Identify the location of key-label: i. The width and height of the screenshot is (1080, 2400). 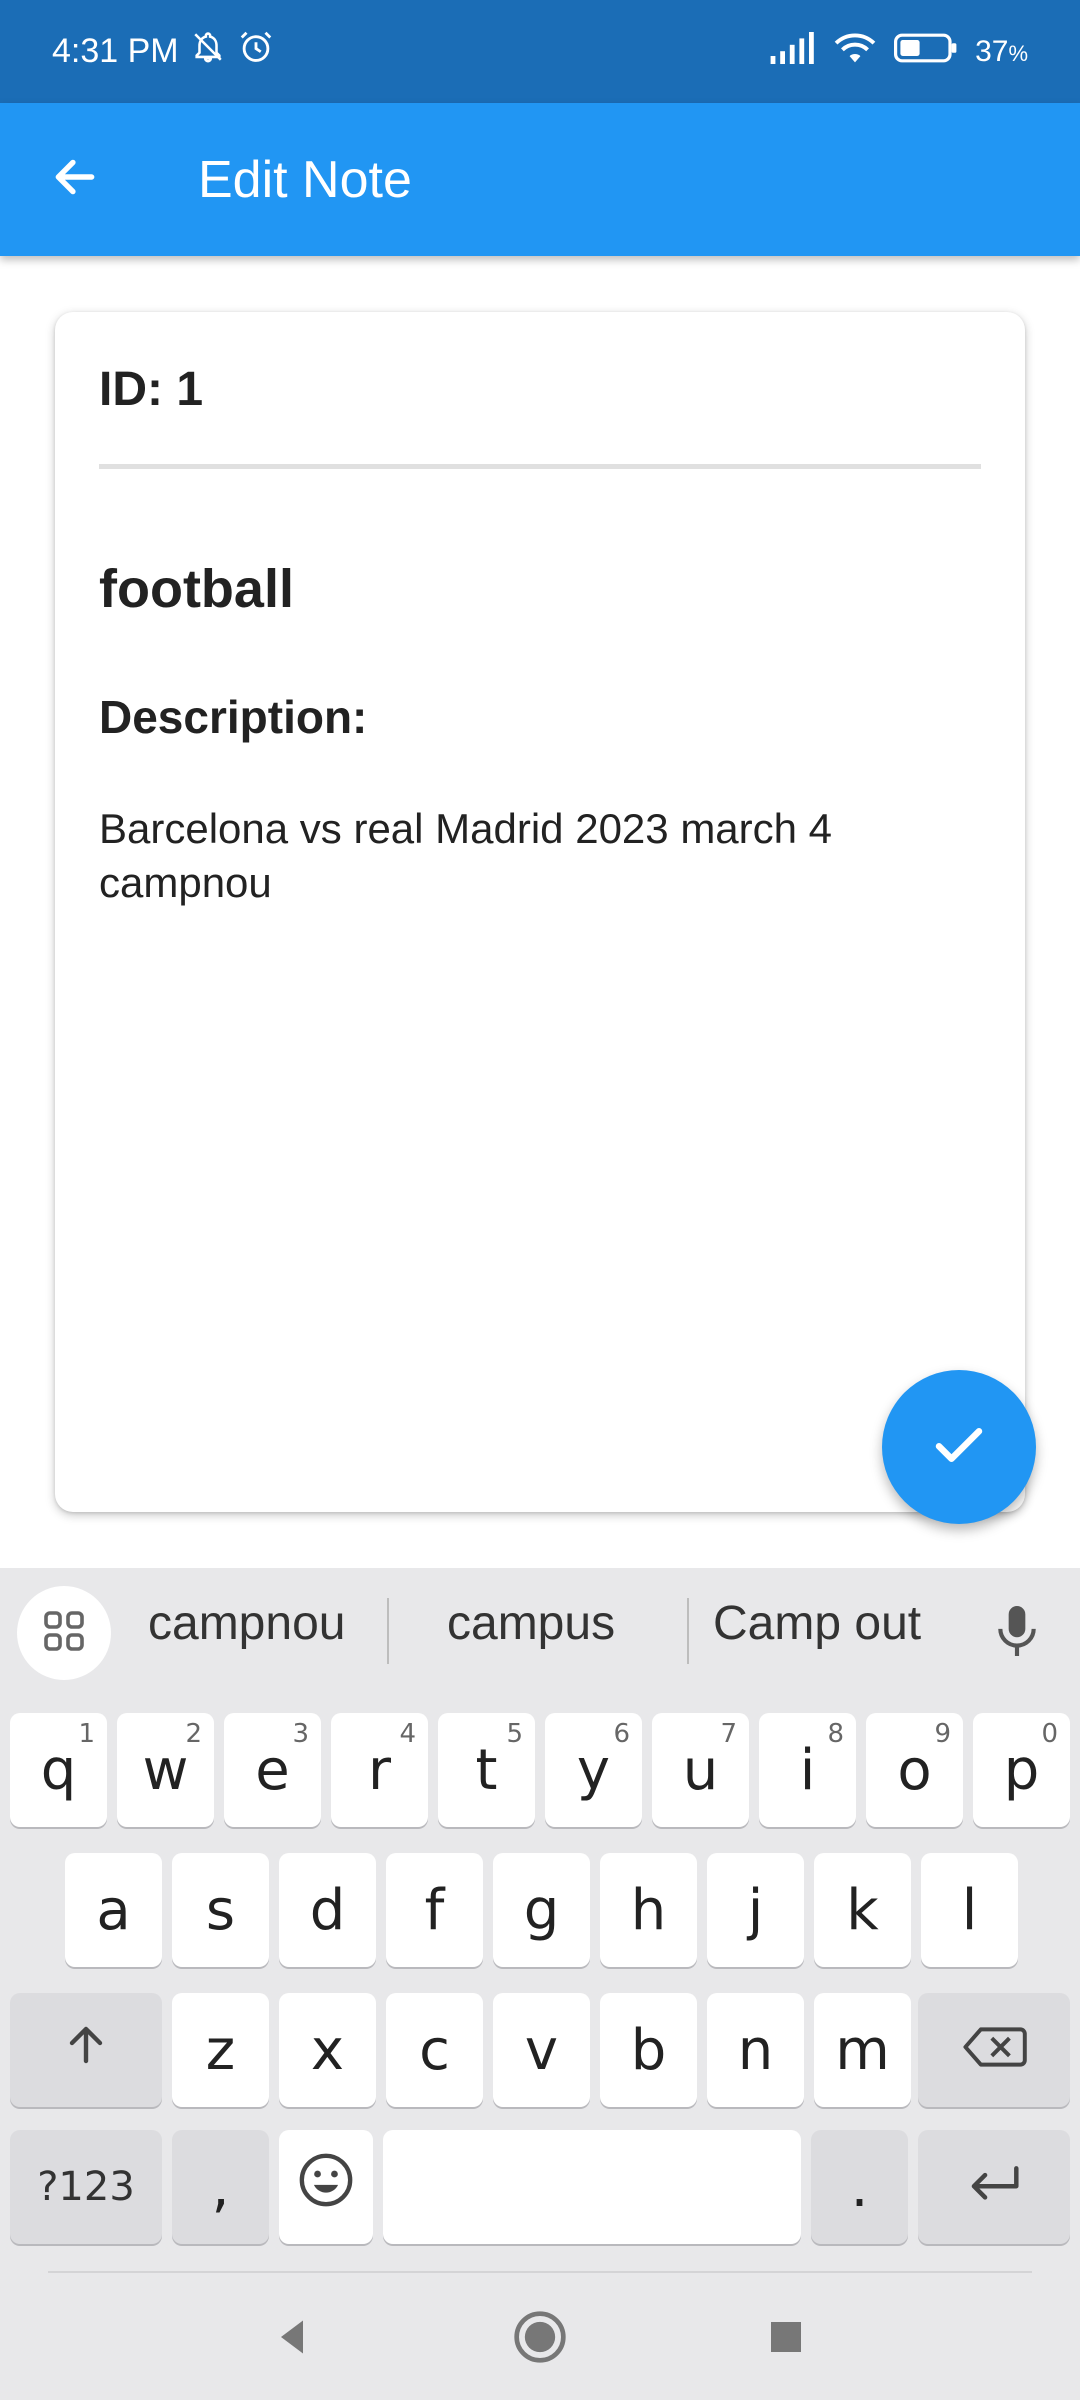
(807, 1770).